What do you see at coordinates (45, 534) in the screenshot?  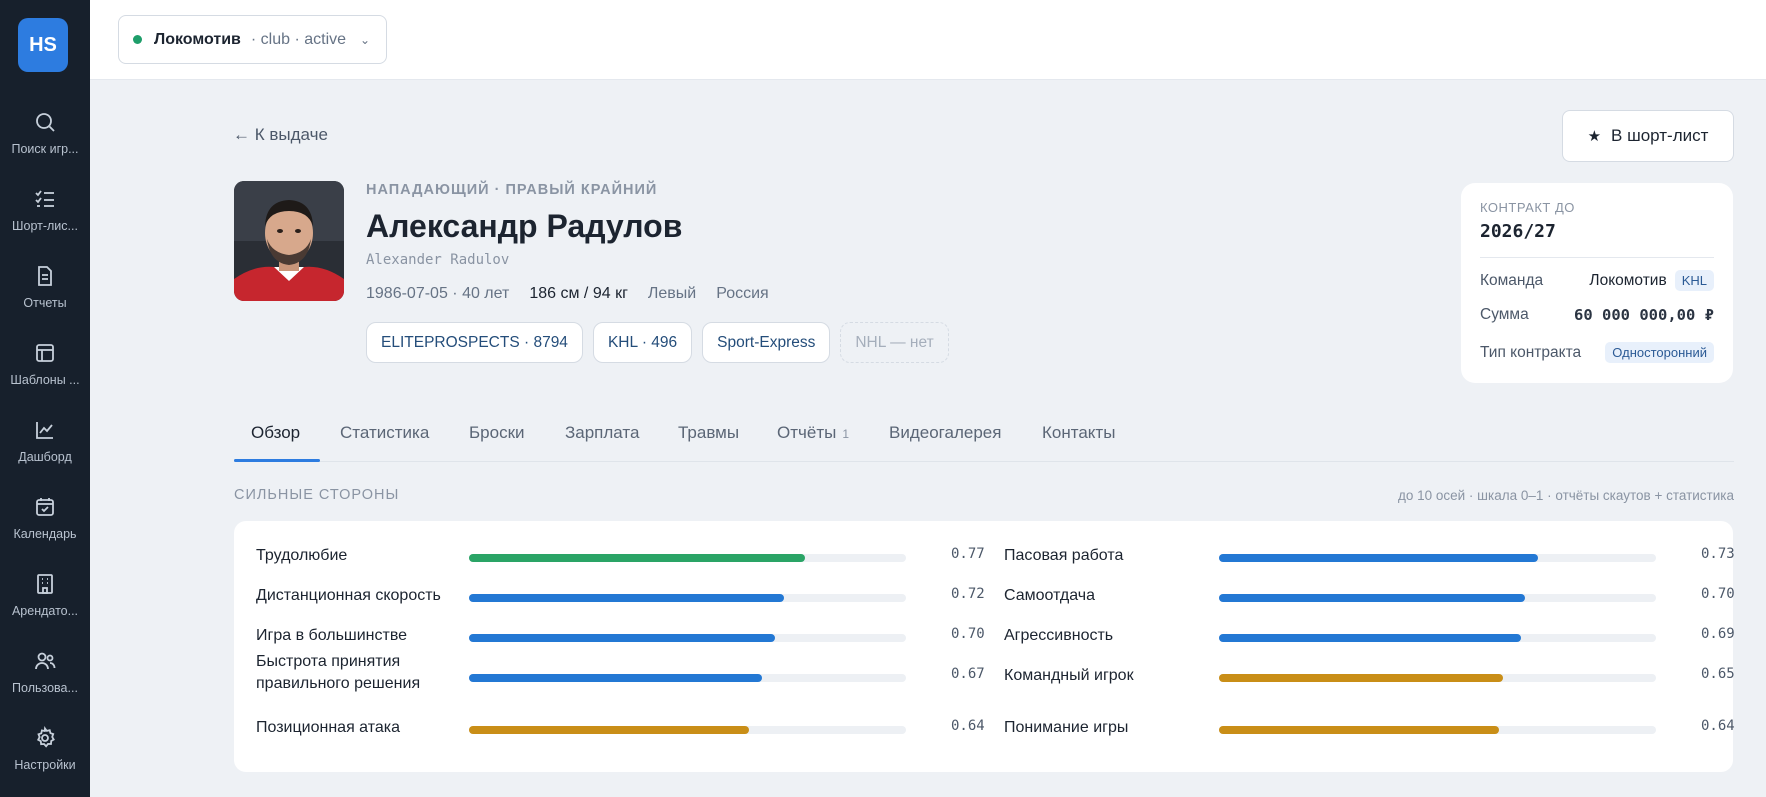 I see `sidebar-item-label: Календарь` at bounding box center [45, 534].